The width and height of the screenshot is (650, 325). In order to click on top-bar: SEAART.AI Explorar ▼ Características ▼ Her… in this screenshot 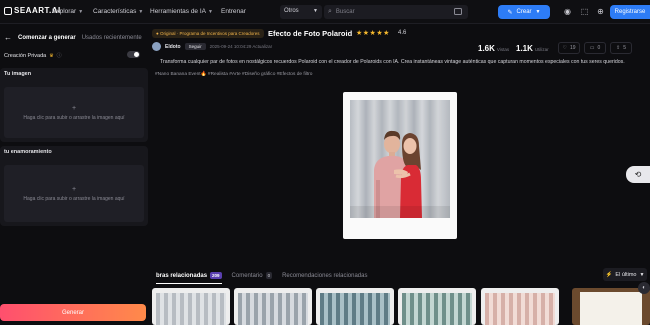, I will do `click(325, 12)`.